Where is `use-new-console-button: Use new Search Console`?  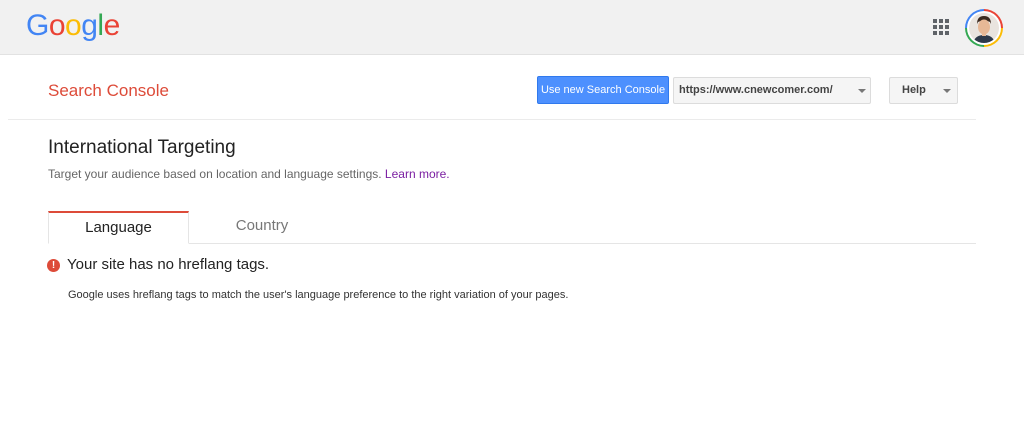 use-new-console-button: Use new Search Console is located at coordinates (603, 90).